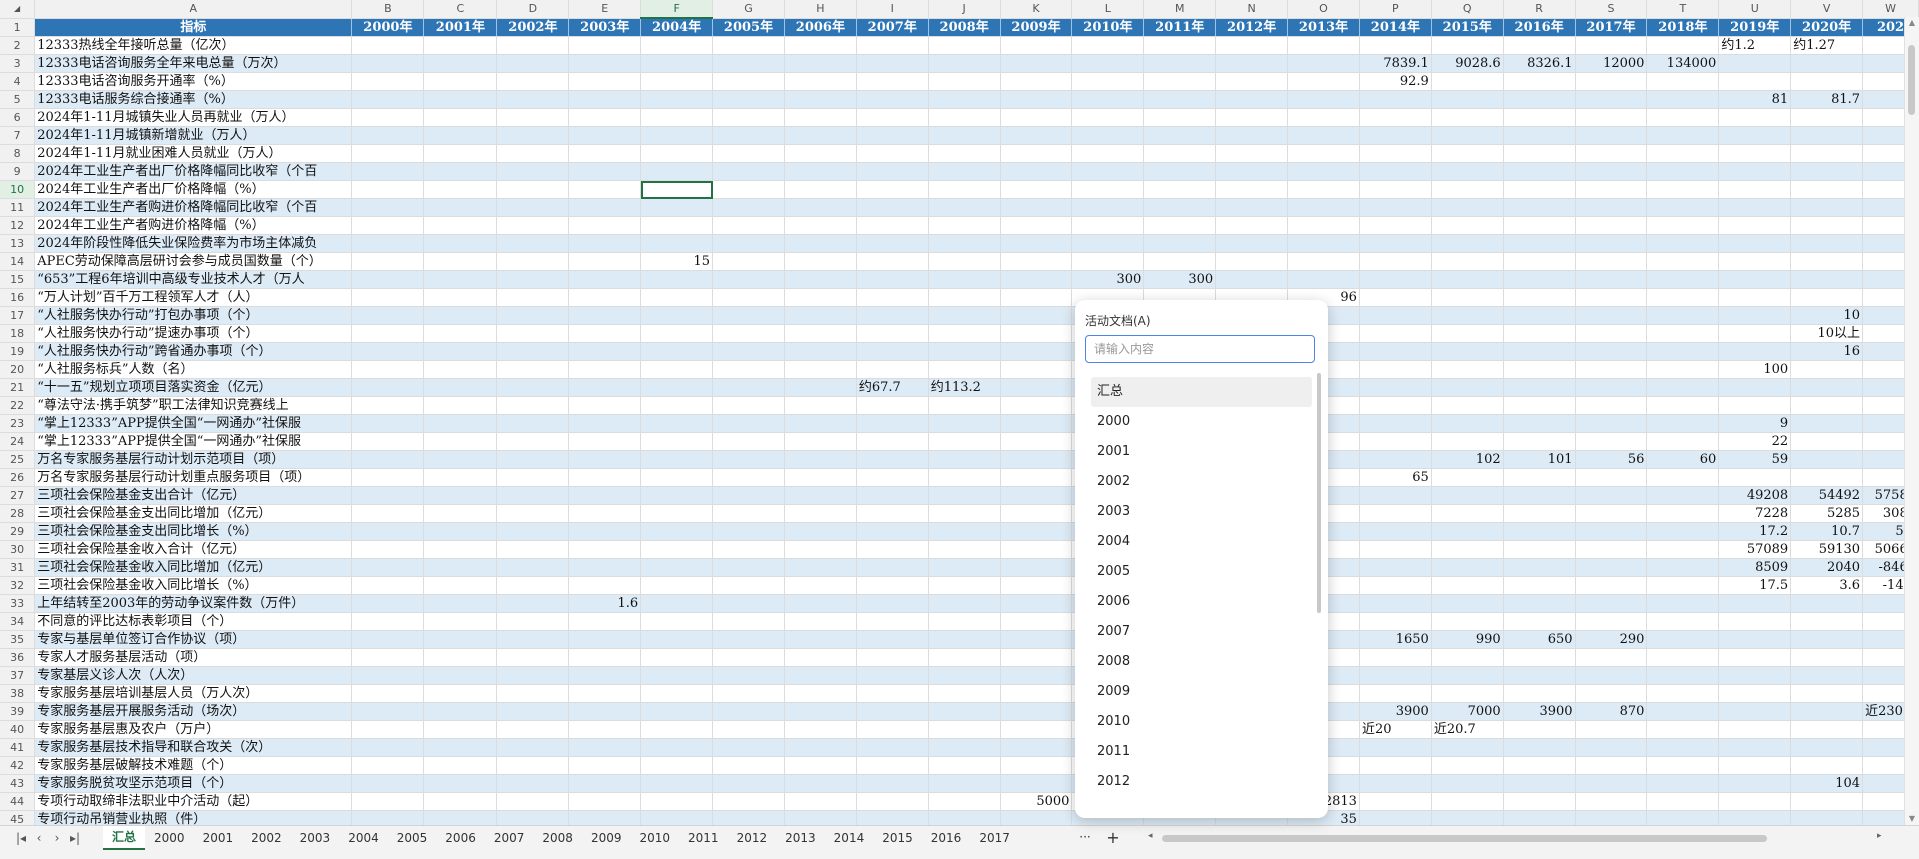 The width and height of the screenshot is (1919, 859). Describe the element at coordinates (193, 441) in the screenshot. I see `indicator-cell: “掌上12333”APP提供全国“一网通办”社保服` at that location.